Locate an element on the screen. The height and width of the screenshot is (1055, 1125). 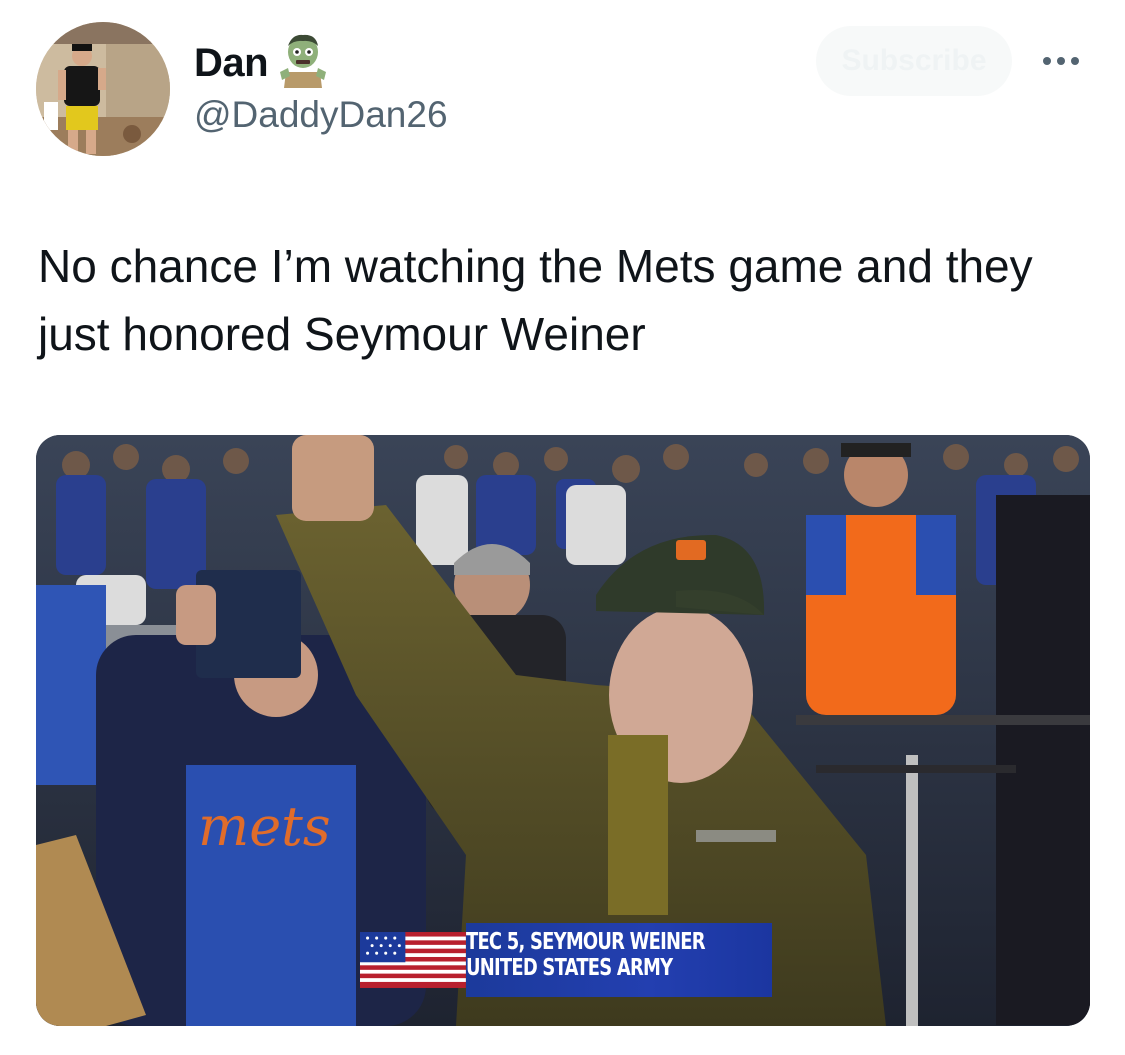
zombie-icon is located at coordinates (303, 62).